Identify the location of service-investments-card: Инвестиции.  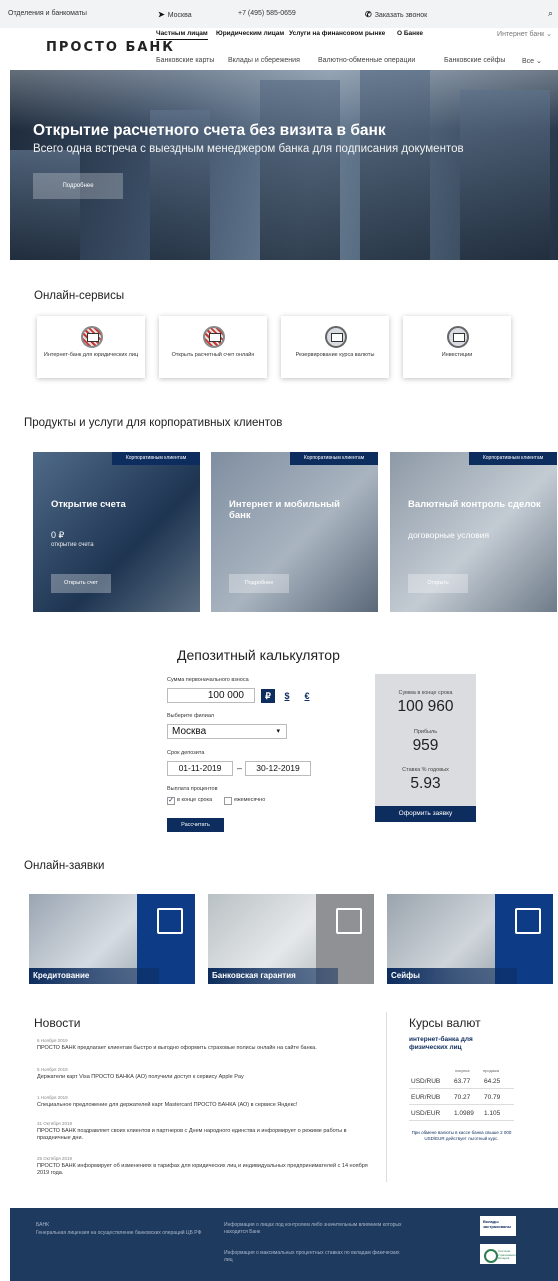
(457, 347).